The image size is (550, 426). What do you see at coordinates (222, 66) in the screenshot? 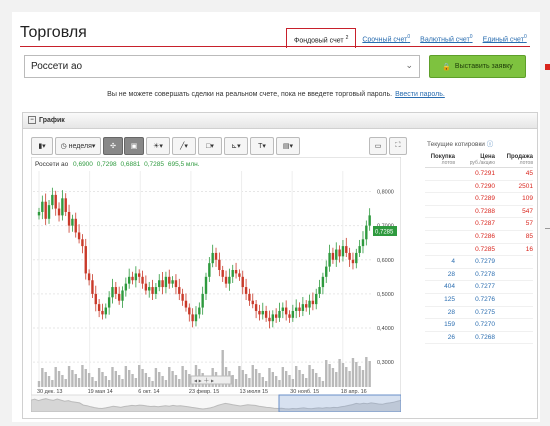
I see `instrument-select: Россети ао ⌄` at bounding box center [222, 66].